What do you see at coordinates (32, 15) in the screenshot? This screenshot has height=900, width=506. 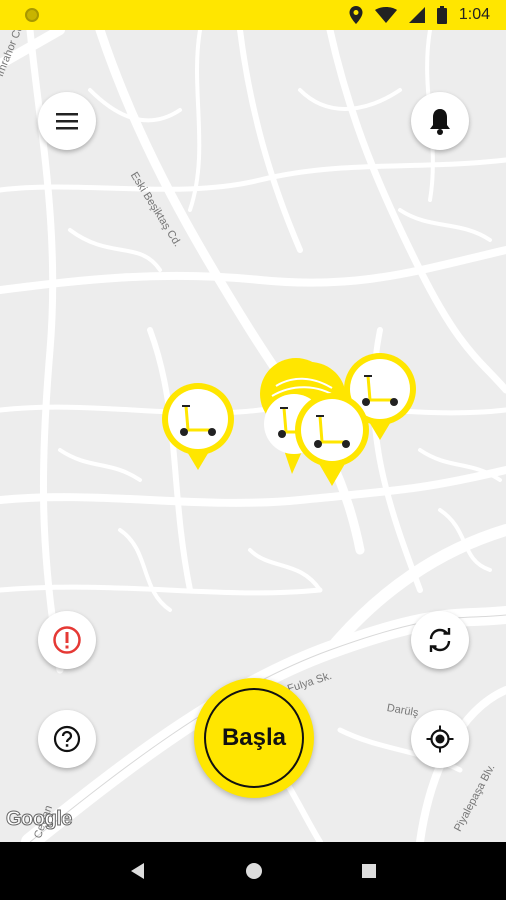 I see `notification-dot-icon` at bounding box center [32, 15].